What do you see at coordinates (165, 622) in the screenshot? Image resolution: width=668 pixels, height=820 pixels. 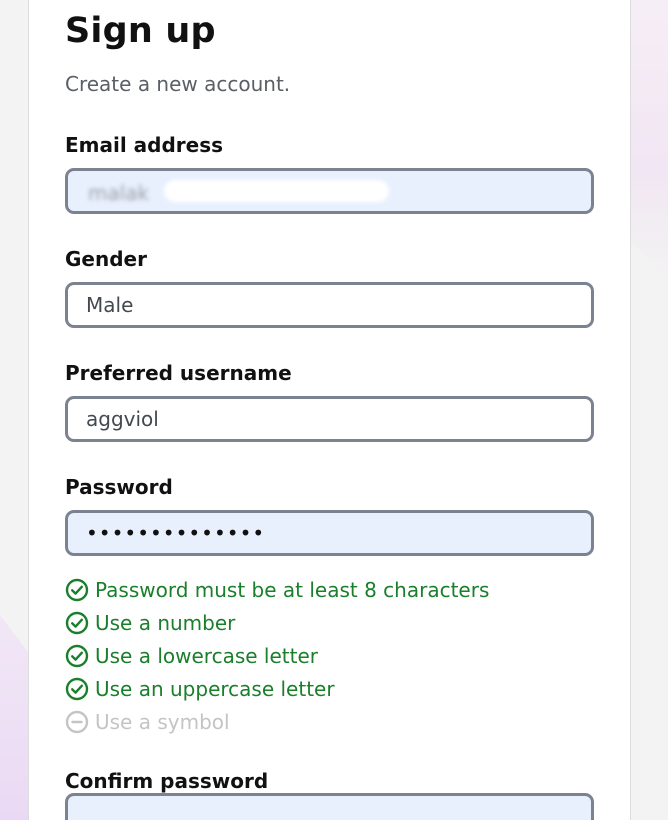 I see `password-rule-text: Use a number` at bounding box center [165, 622].